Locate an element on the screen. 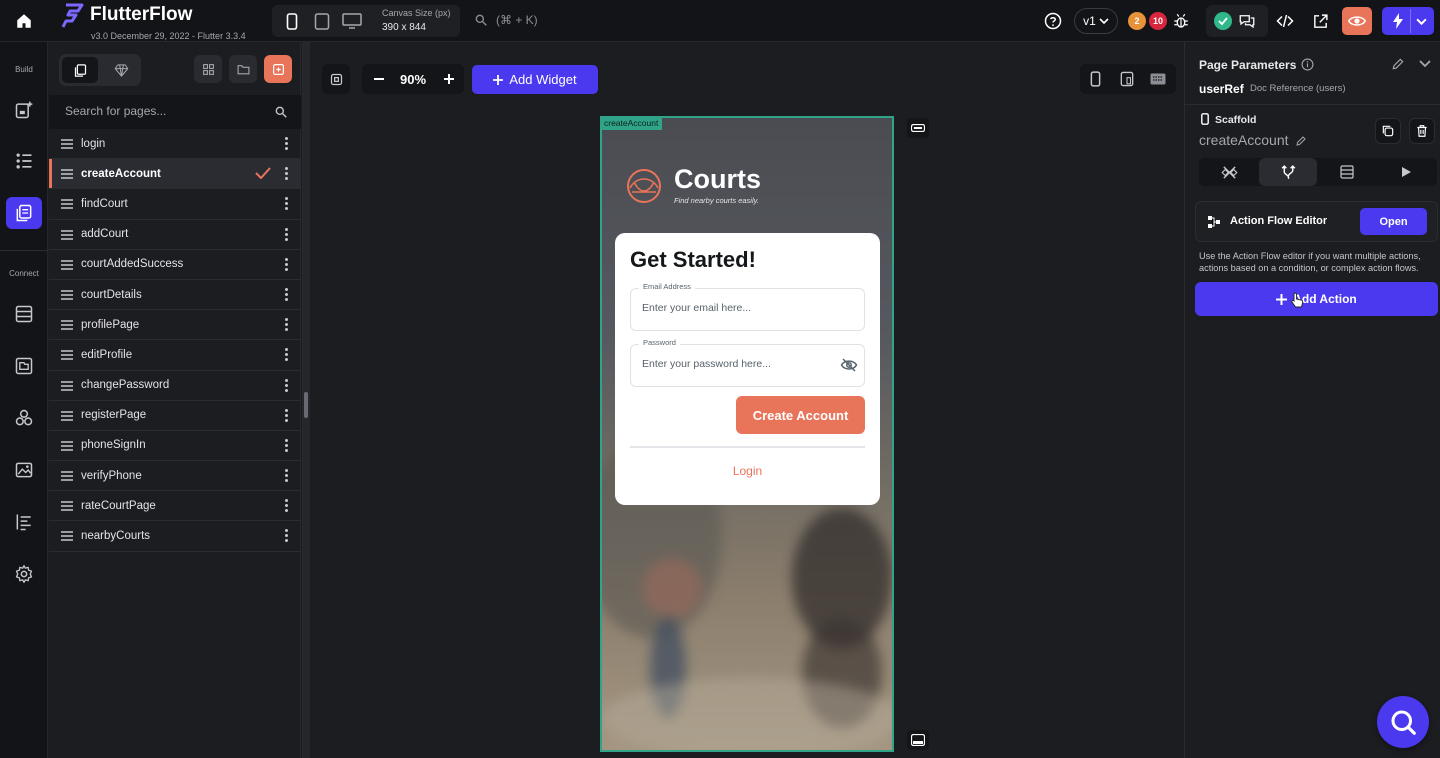  open-action-flow-button: Open is located at coordinates (1393, 221).